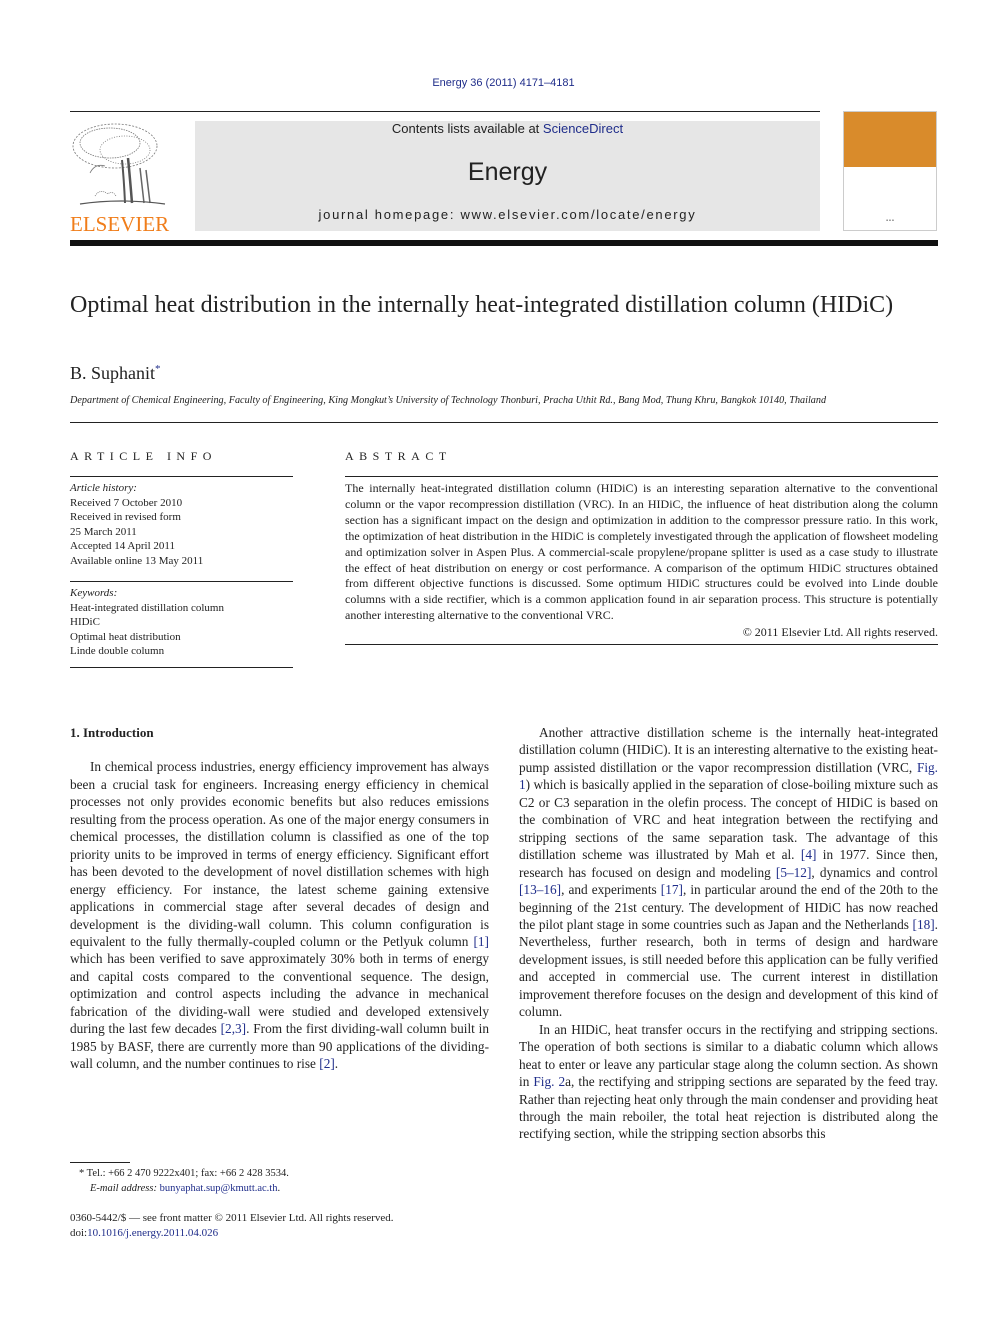 Image resolution: width=992 pixels, height=1323 pixels. Describe the element at coordinates (641, 645) in the screenshot. I see `abstract-end-rule` at that location.